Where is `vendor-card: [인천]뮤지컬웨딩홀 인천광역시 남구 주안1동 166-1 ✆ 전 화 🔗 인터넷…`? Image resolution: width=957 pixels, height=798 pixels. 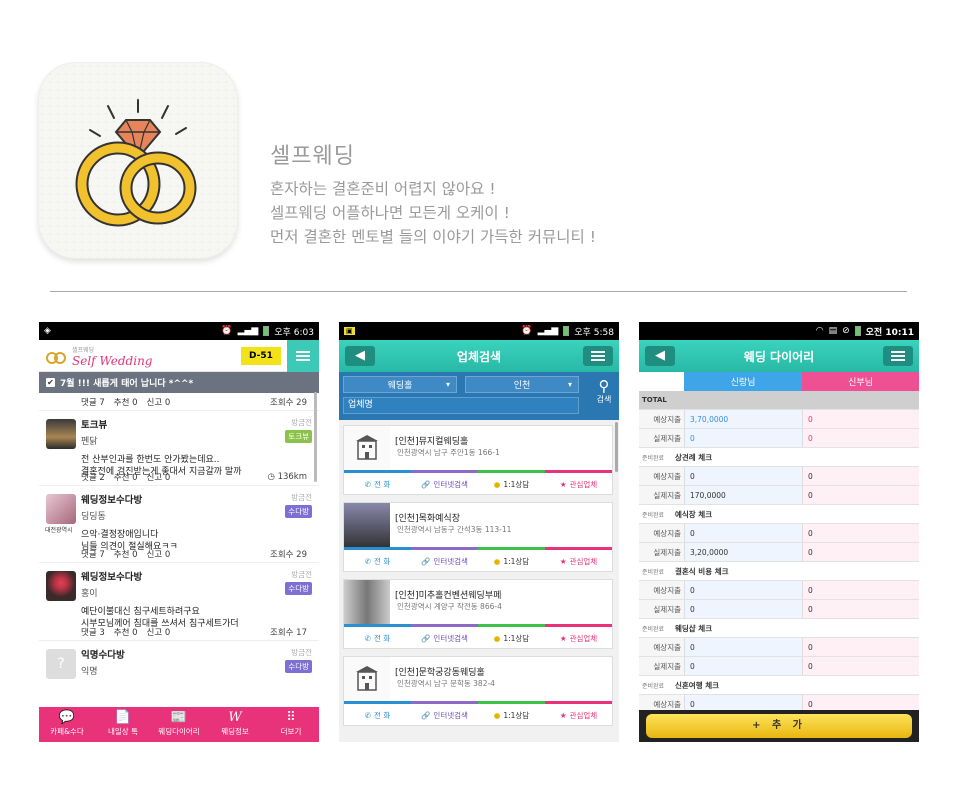
vendor-card: [인천]뮤지컬웨딩홀 인천광역시 남구 주안1동 166-1 ✆ 전 화 🔗 인터넷… is located at coordinates (478, 460).